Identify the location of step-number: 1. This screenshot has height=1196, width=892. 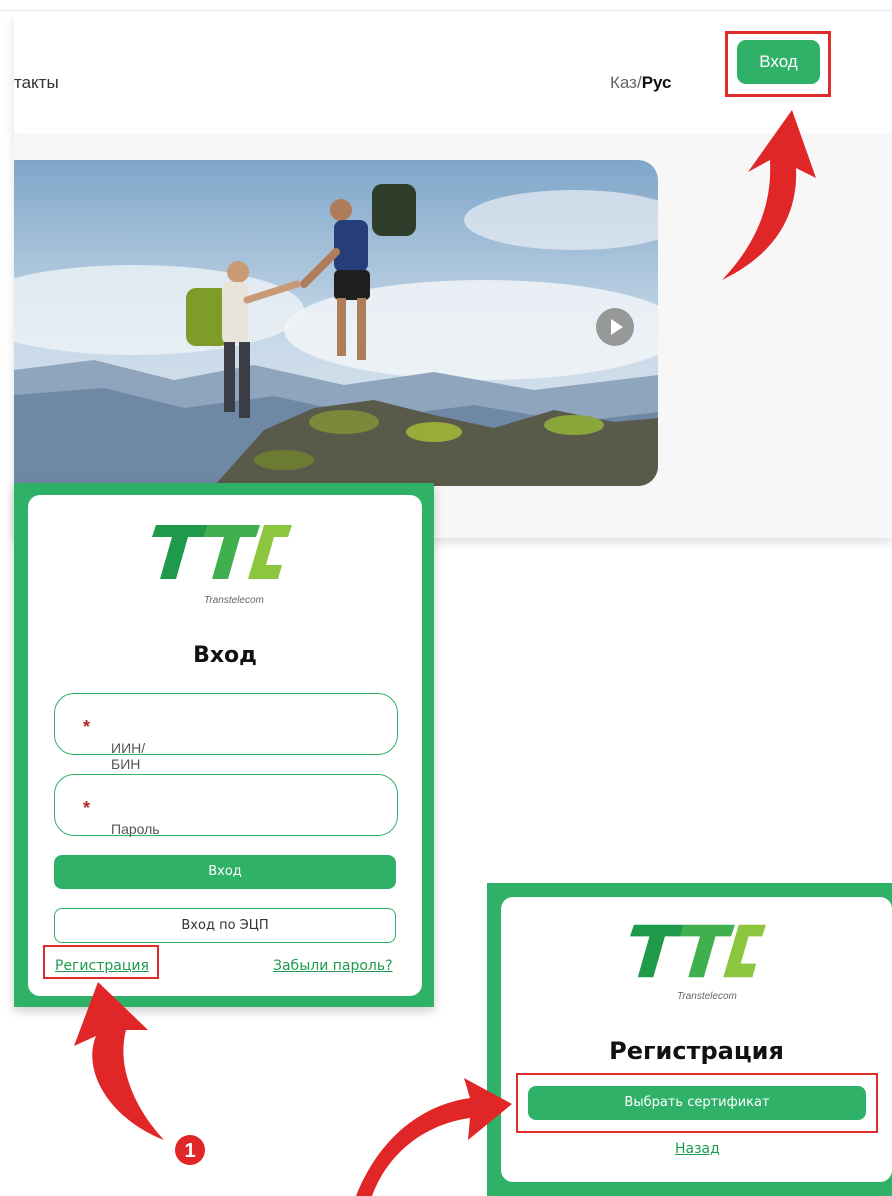
(189, 1151).